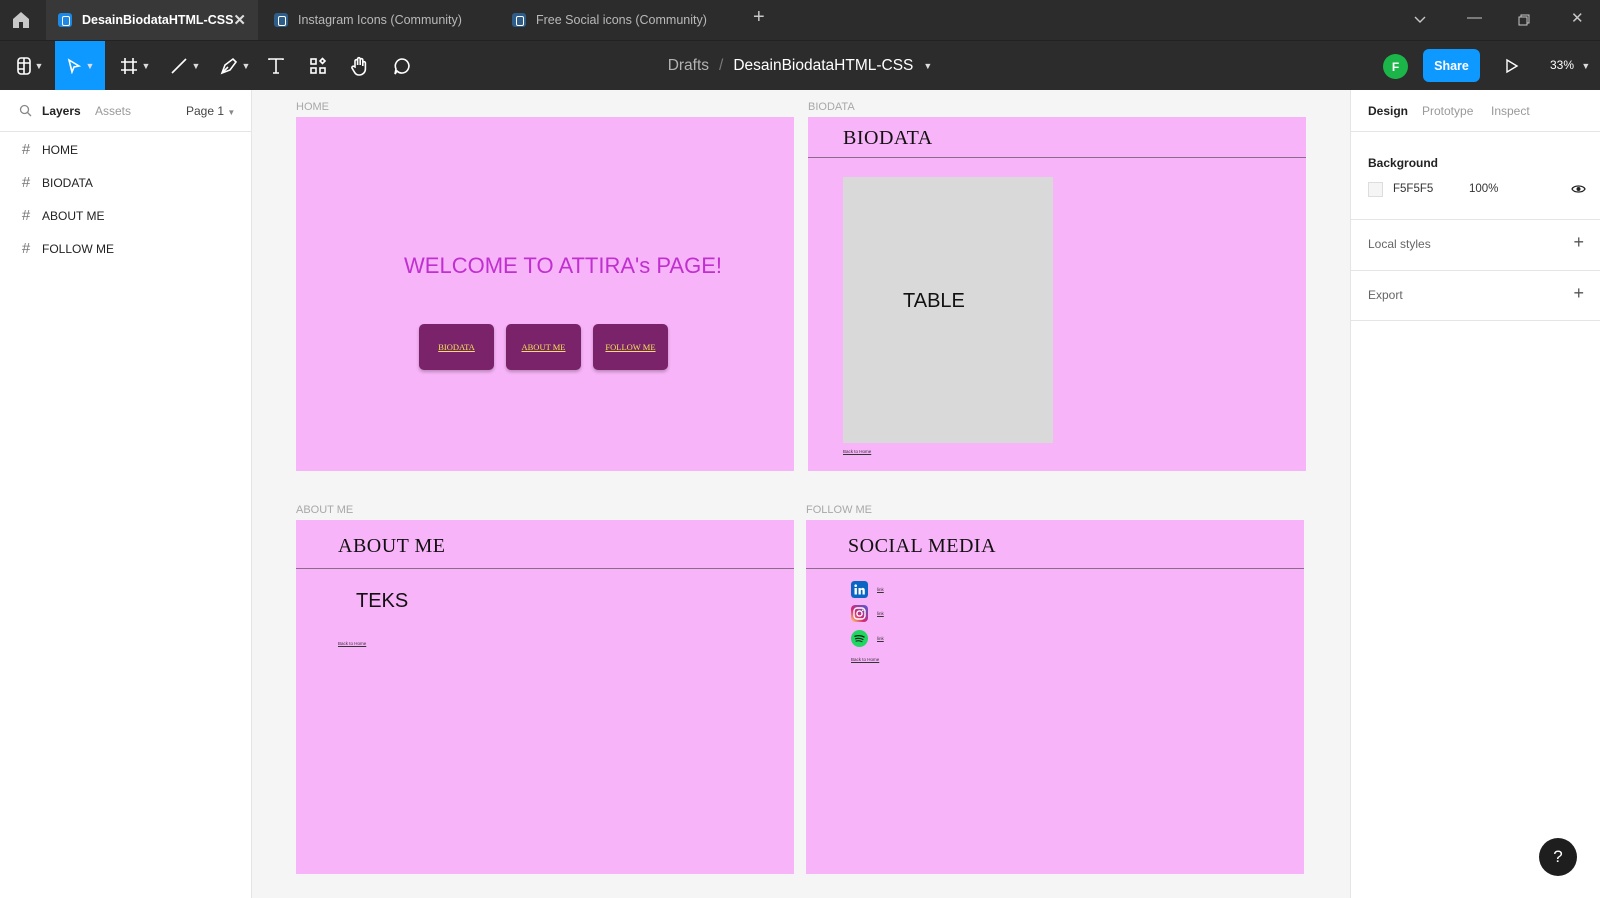 This screenshot has height=898, width=1600. What do you see at coordinates (324, 510) in the screenshot?
I see `frame-label-about-me: ABOUT ME` at bounding box center [324, 510].